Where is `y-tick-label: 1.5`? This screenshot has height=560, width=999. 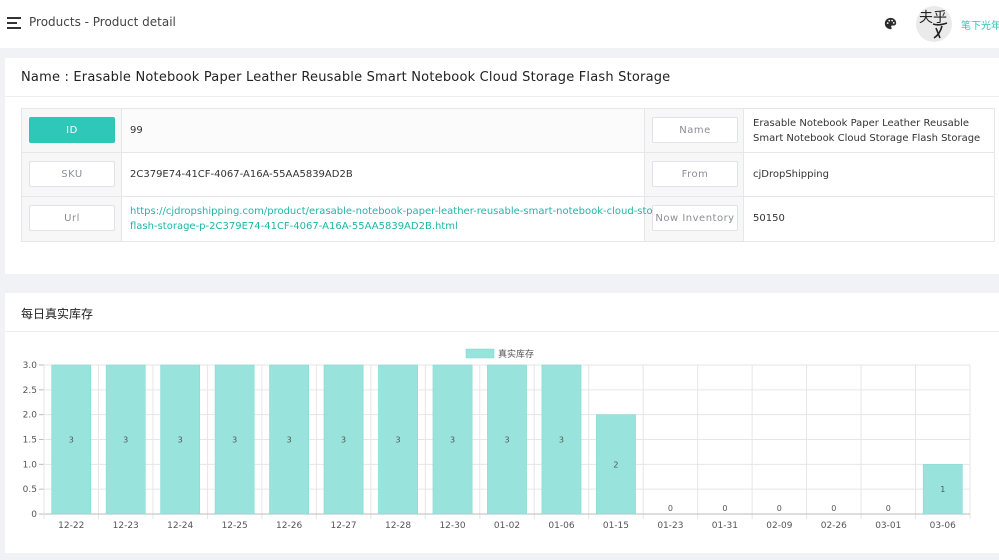 y-tick-label: 1.5 is located at coordinates (30, 441).